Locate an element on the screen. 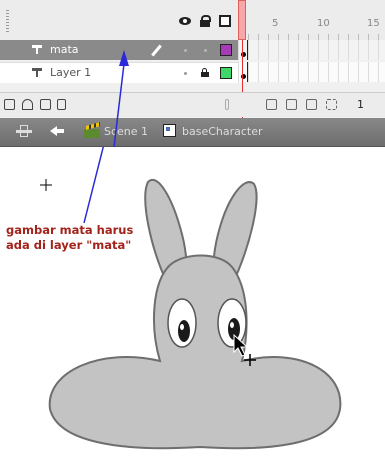 The height and width of the screenshot is (476, 385). lock-dot is located at coordinates (205, 50).